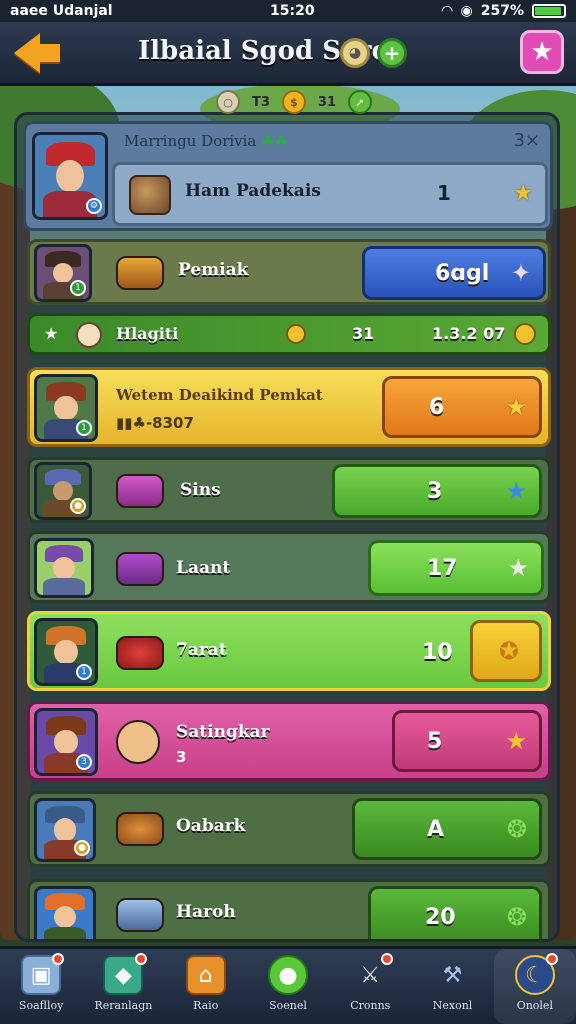  I want to click on row-value: 31, so click(363, 333).